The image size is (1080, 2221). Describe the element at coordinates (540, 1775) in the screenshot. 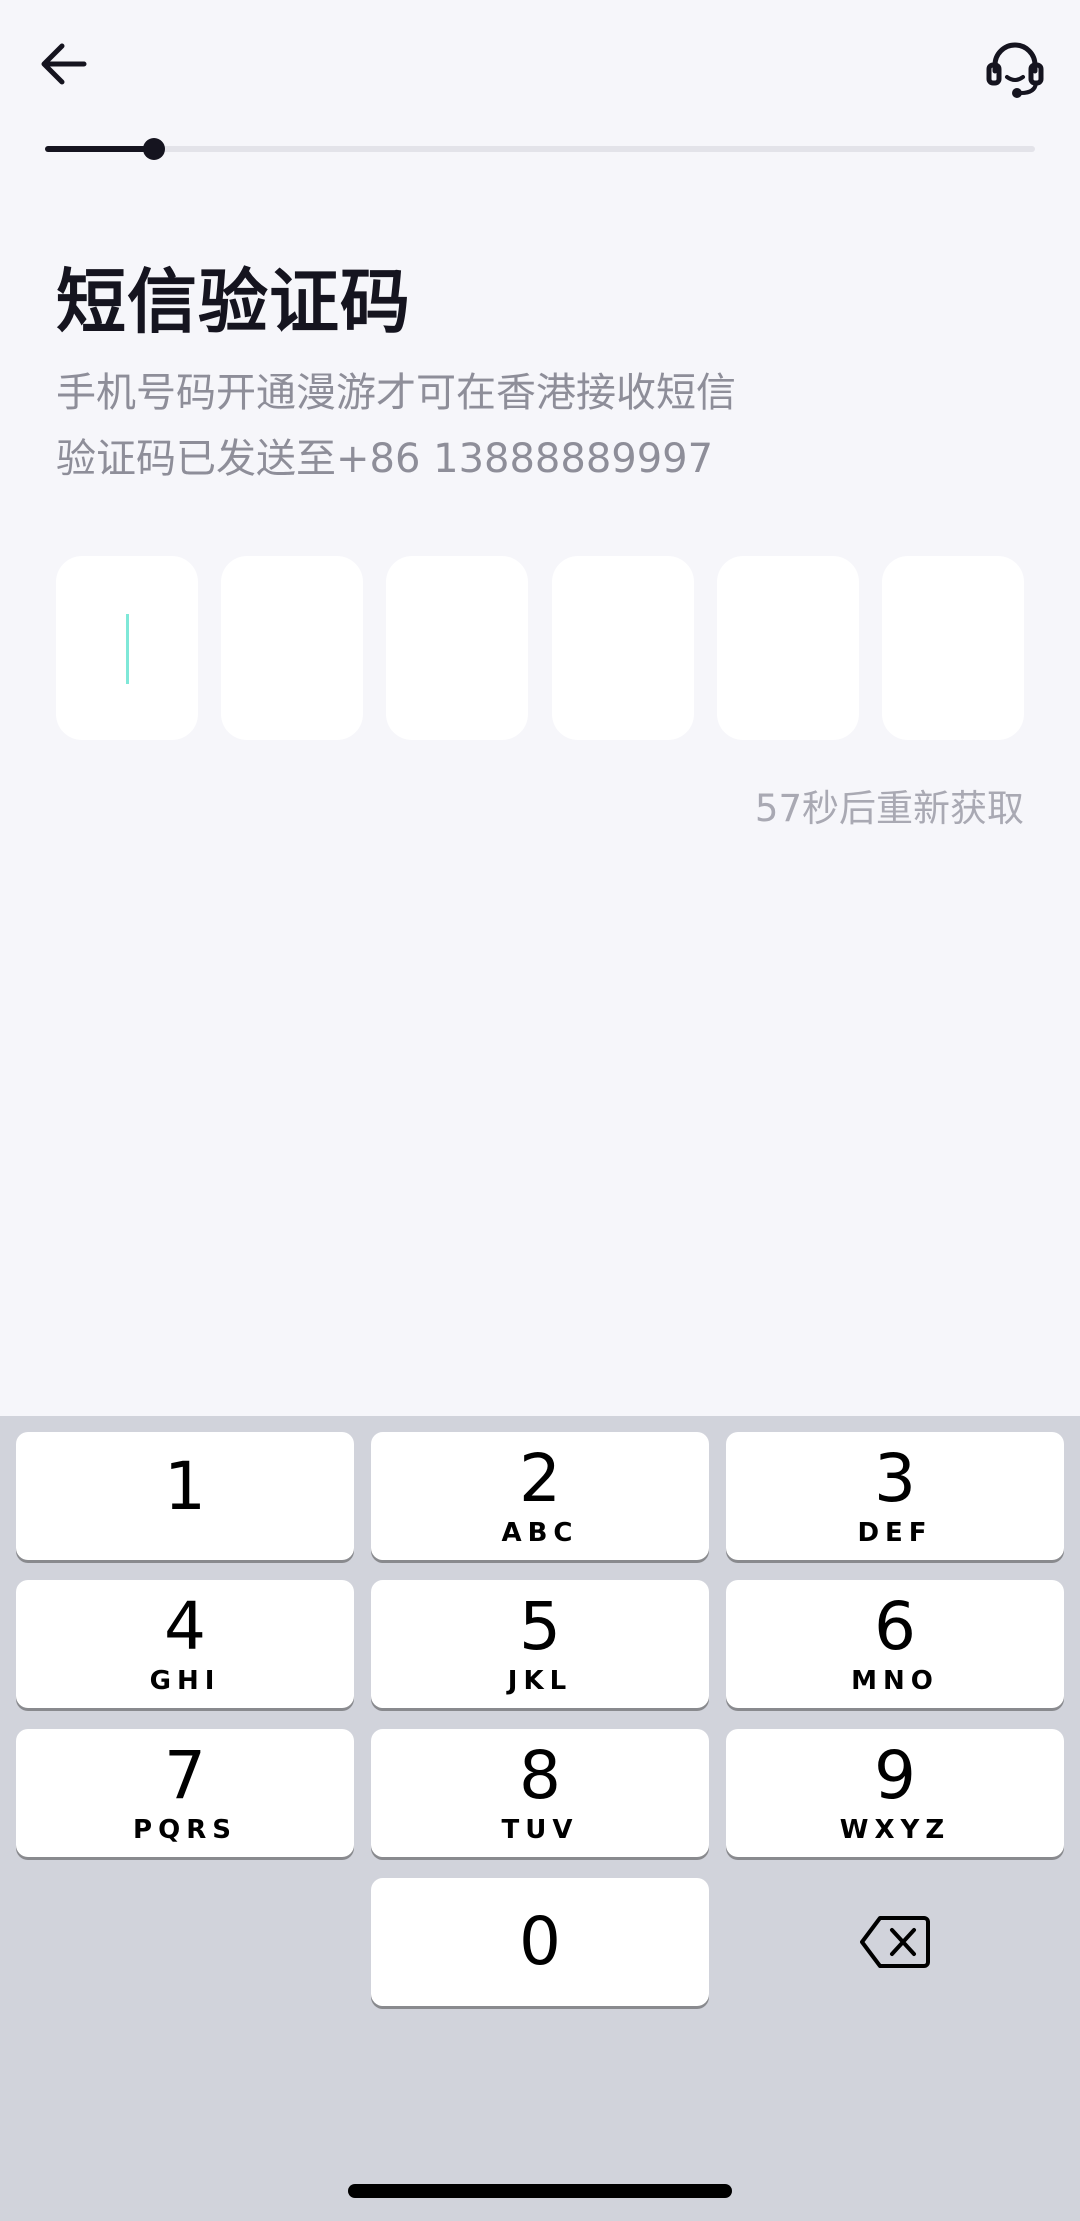

I see `key-digit: 8` at that location.